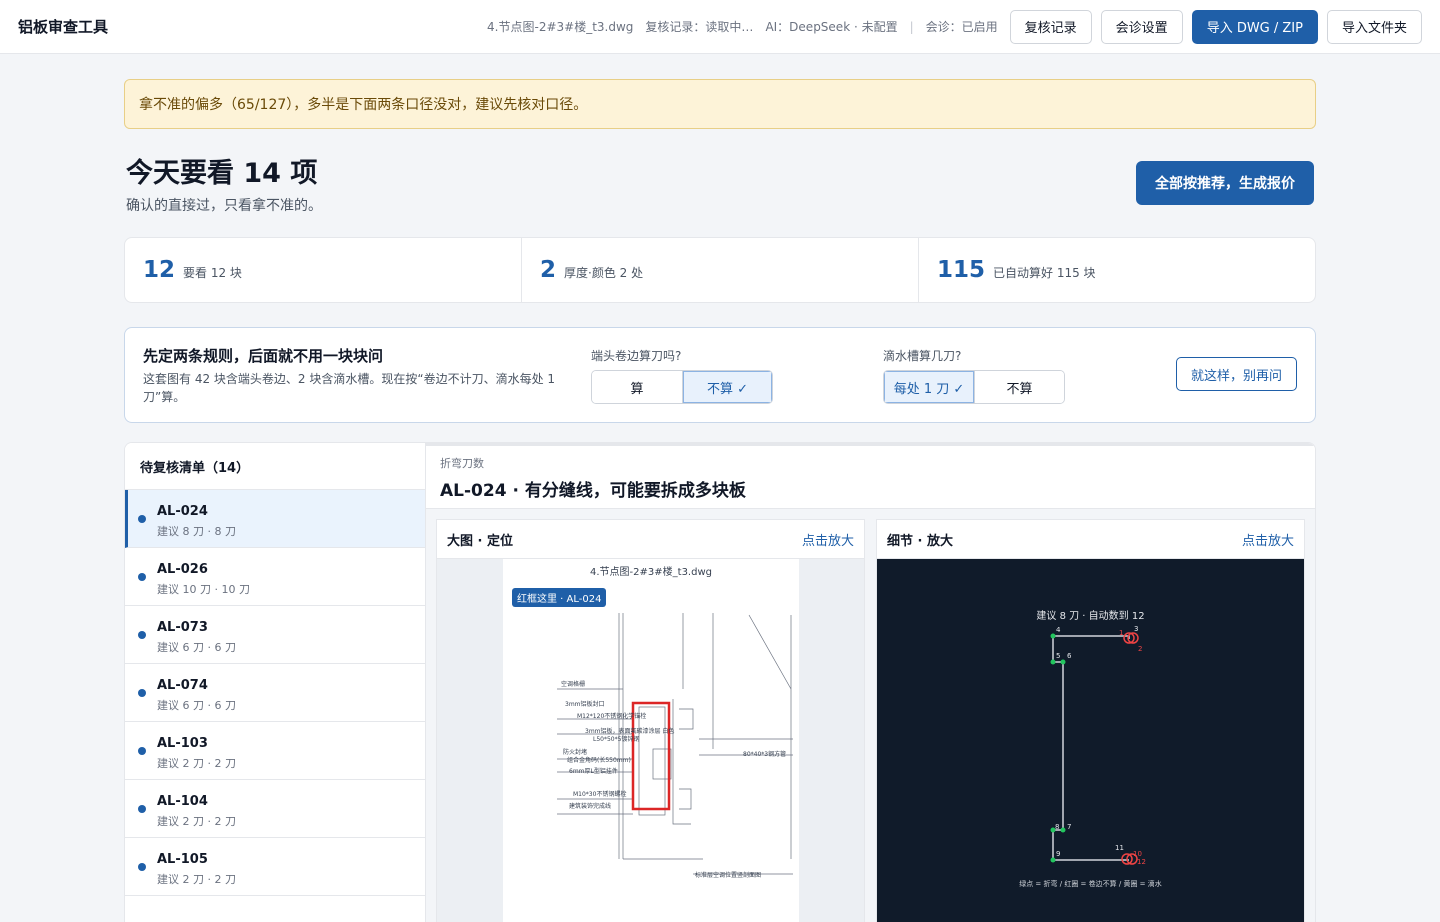 This screenshot has width=1440, height=922. What do you see at coordinates (1058, 630) in the screenshot?
I see `point-label: 4` at bounding box center [1058, 630].